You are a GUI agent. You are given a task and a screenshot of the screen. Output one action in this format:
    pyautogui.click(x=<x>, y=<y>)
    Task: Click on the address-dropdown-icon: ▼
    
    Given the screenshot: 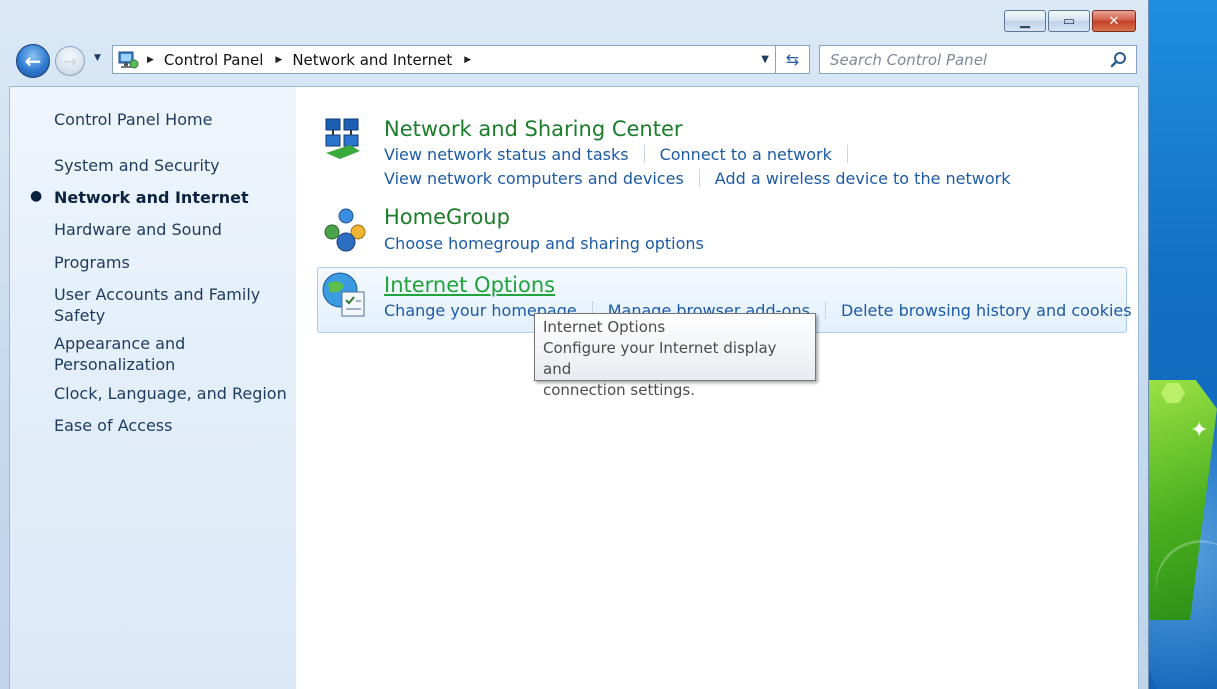 What is the action you would take?
    pyautogui.click(x=765, y=59)
    